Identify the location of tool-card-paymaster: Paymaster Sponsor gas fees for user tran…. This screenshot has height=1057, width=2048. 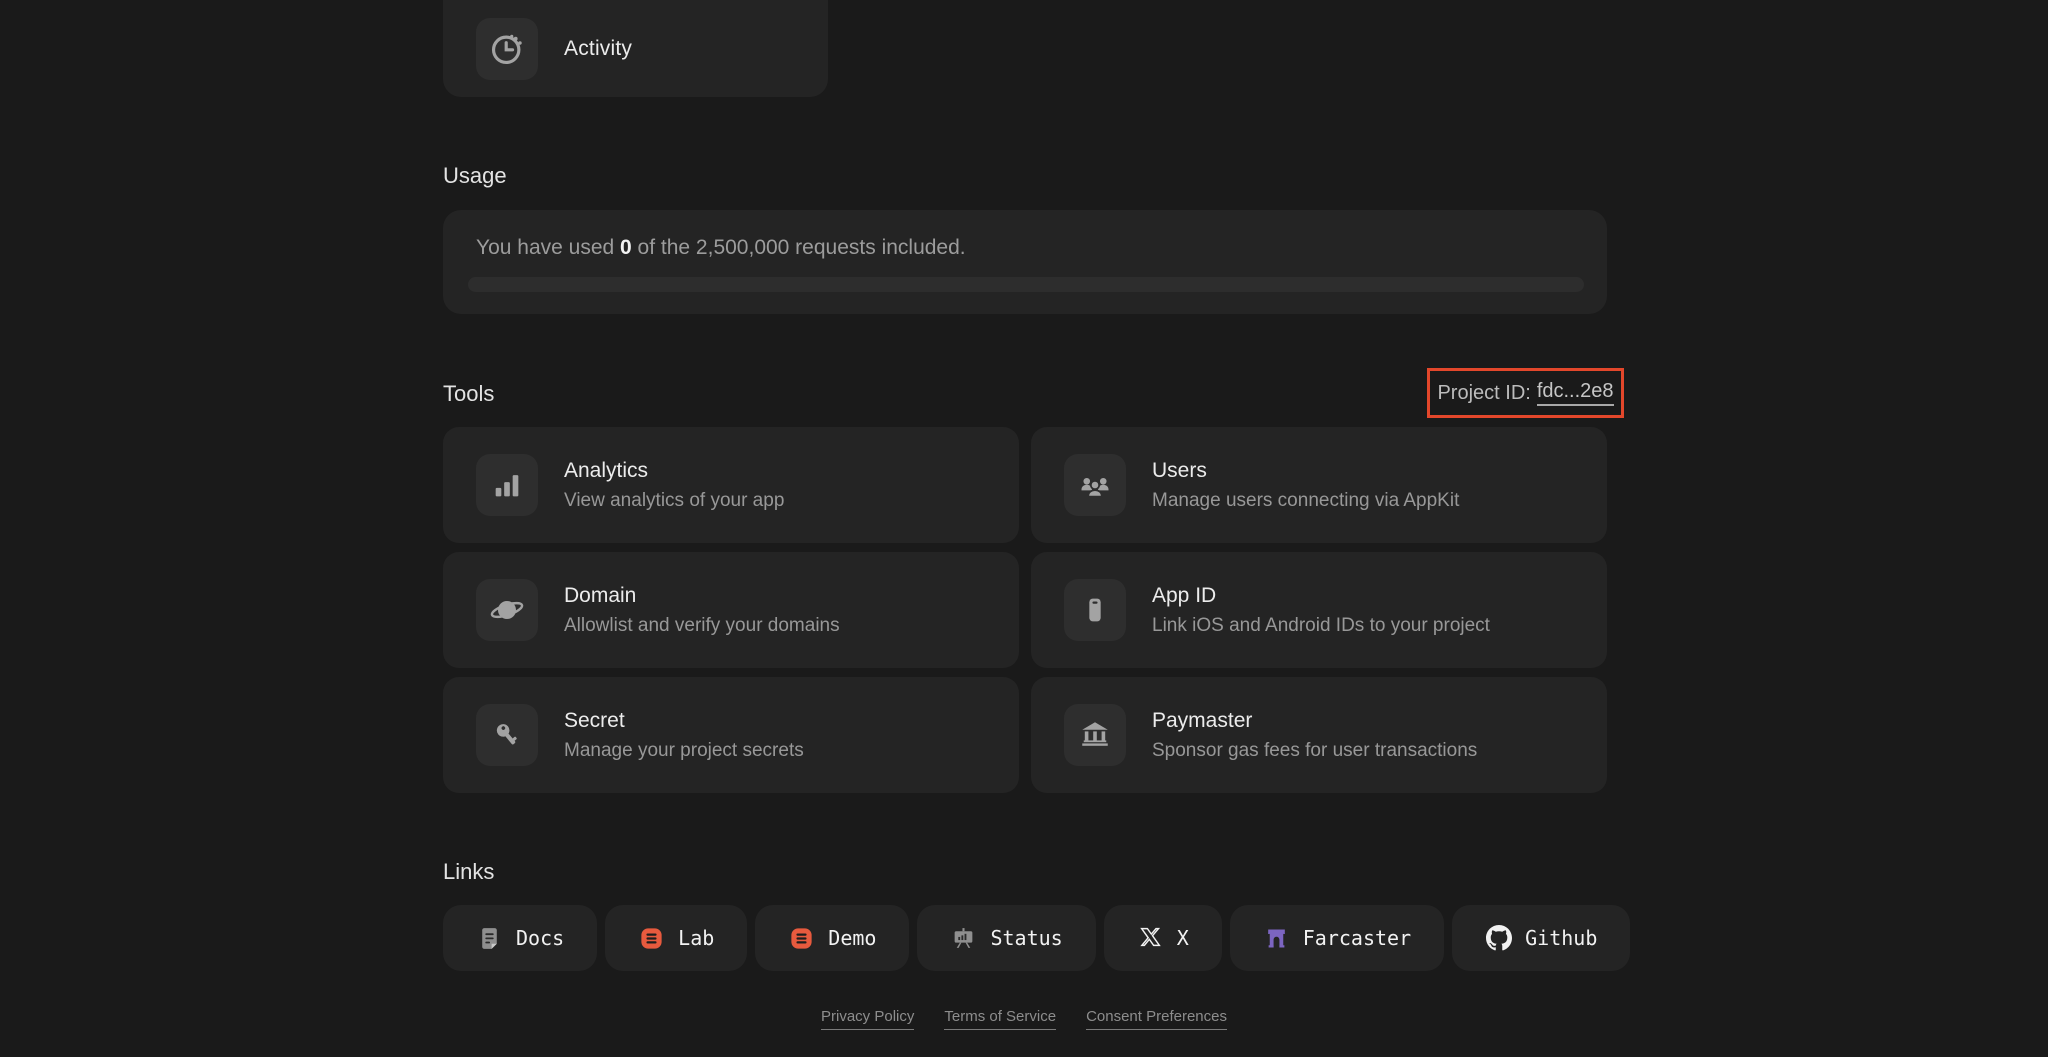
(1319, 735).